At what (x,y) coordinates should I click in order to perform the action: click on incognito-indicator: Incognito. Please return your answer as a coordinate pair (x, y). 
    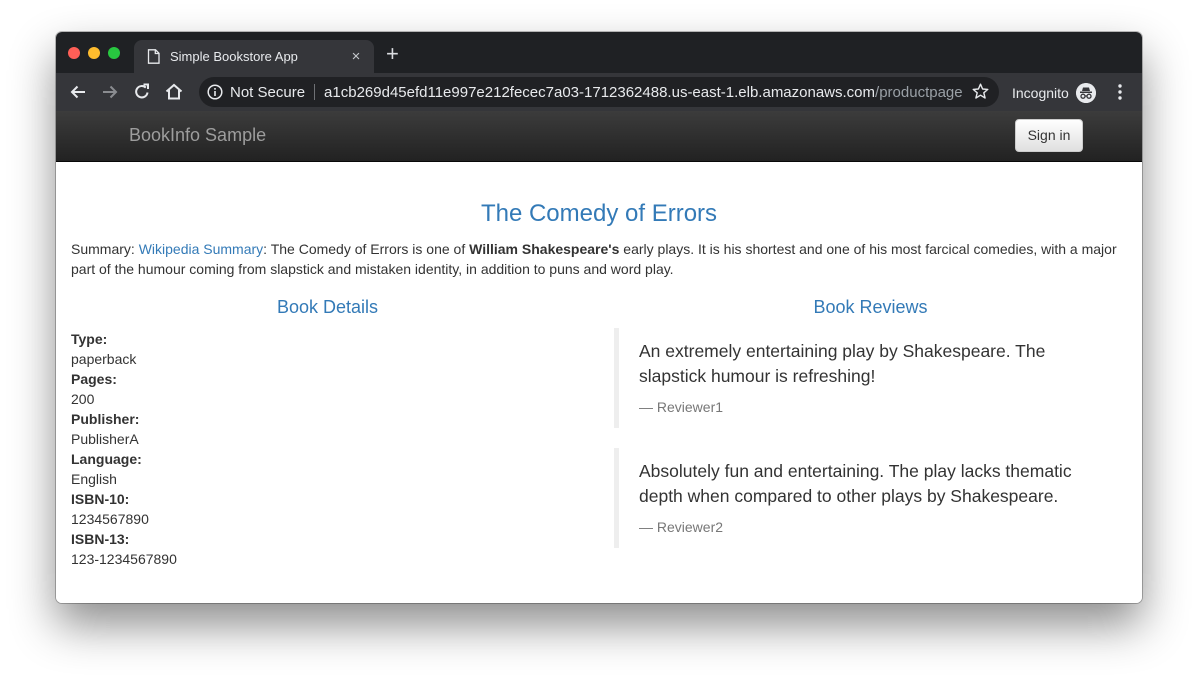
    Looking at the image, I should click on (1054, 93).